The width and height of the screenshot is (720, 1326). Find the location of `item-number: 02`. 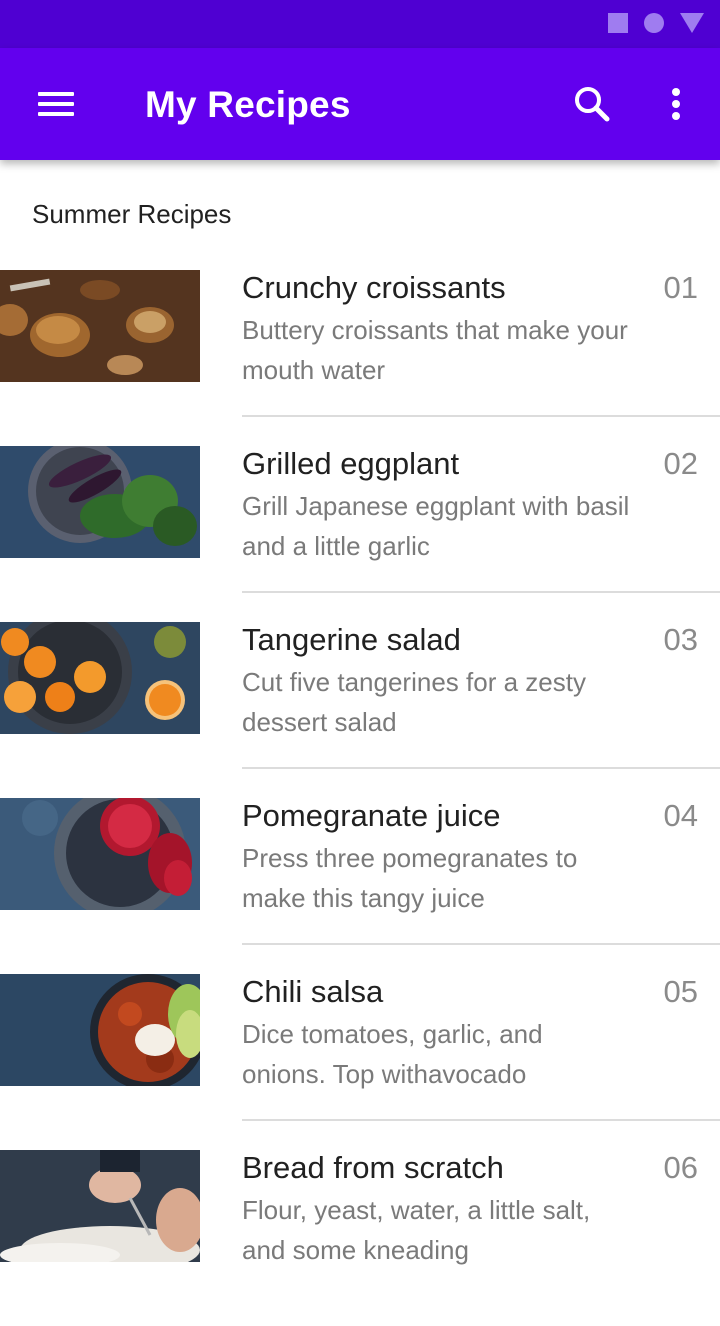

item-number: 02 is located at coordinates (680, 463).